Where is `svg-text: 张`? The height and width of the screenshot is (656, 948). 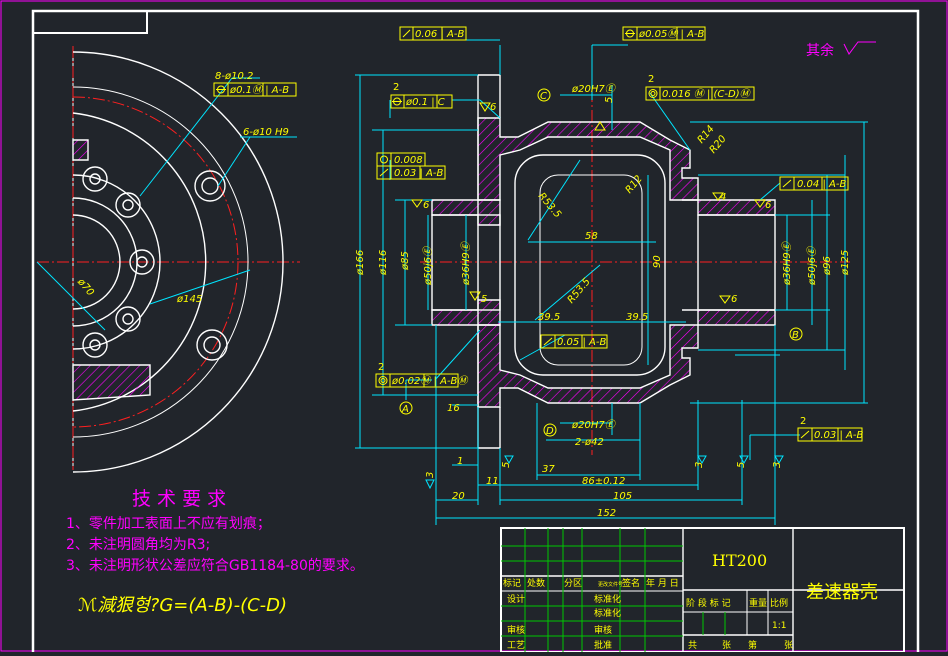 svg-text: 张 is located at coordinates (788, 645).